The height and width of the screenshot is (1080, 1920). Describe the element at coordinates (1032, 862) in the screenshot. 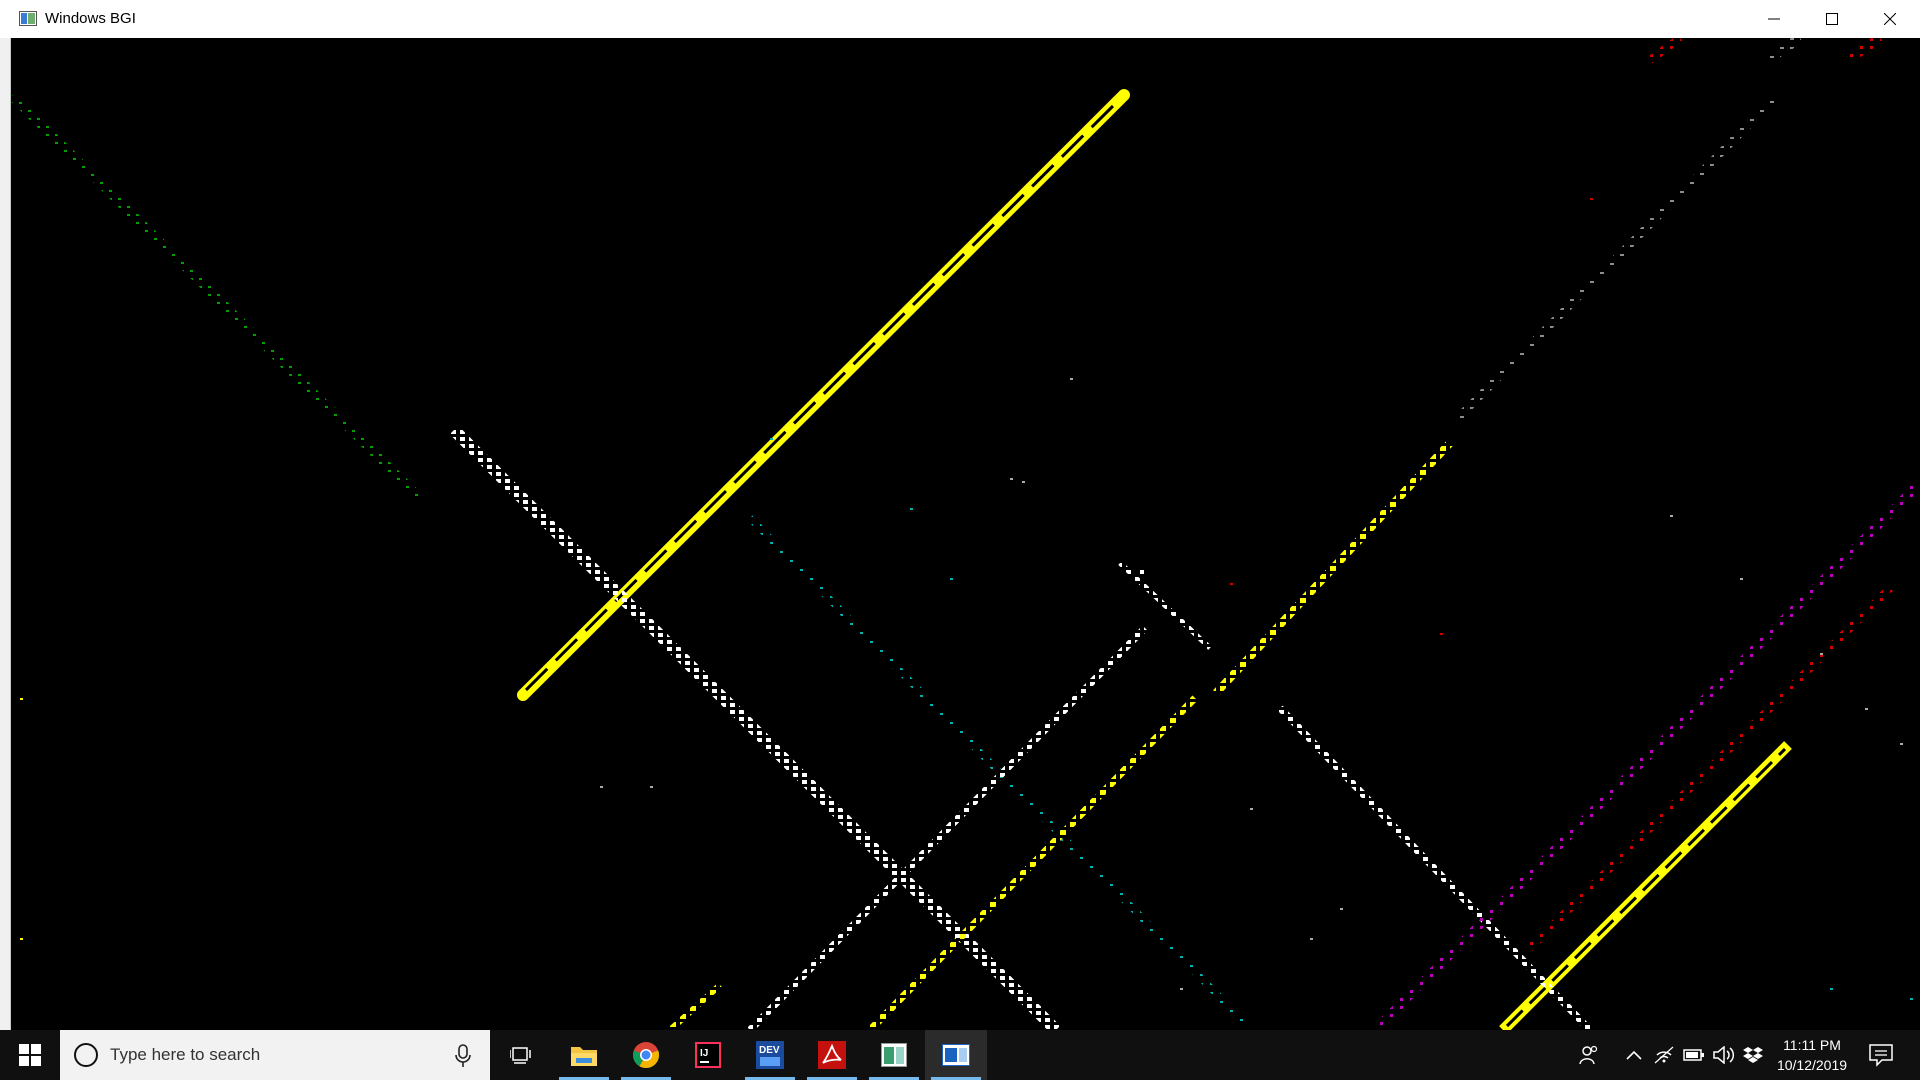

I see `yellow-streak-mid` at that location.